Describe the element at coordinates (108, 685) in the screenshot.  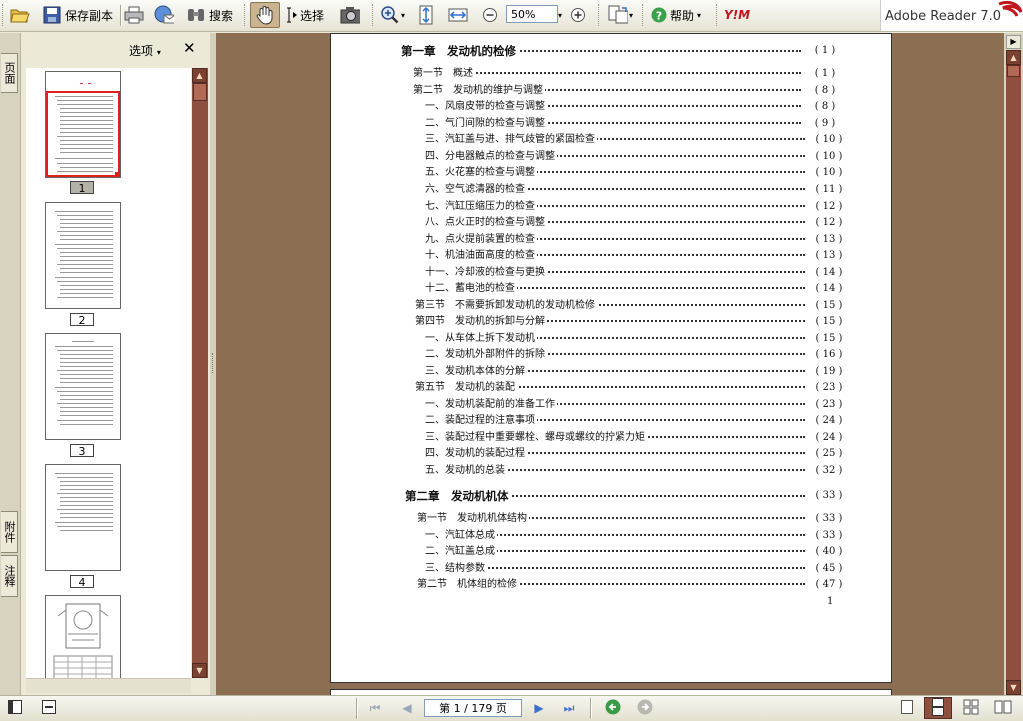
I see `thumbnail-horizontal-scrollbar` at that location.